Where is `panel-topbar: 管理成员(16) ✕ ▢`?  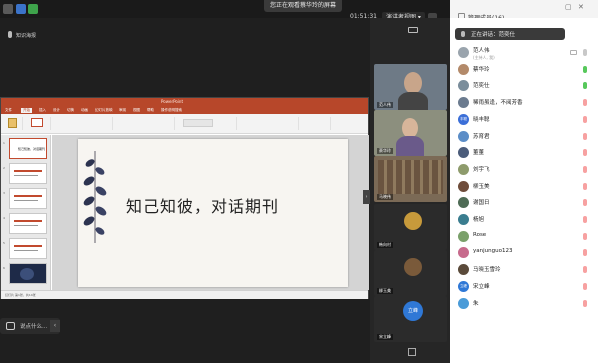
panel-topbar: 管理成员(16) ✕ ▢ is located at coordinates (524, 11).